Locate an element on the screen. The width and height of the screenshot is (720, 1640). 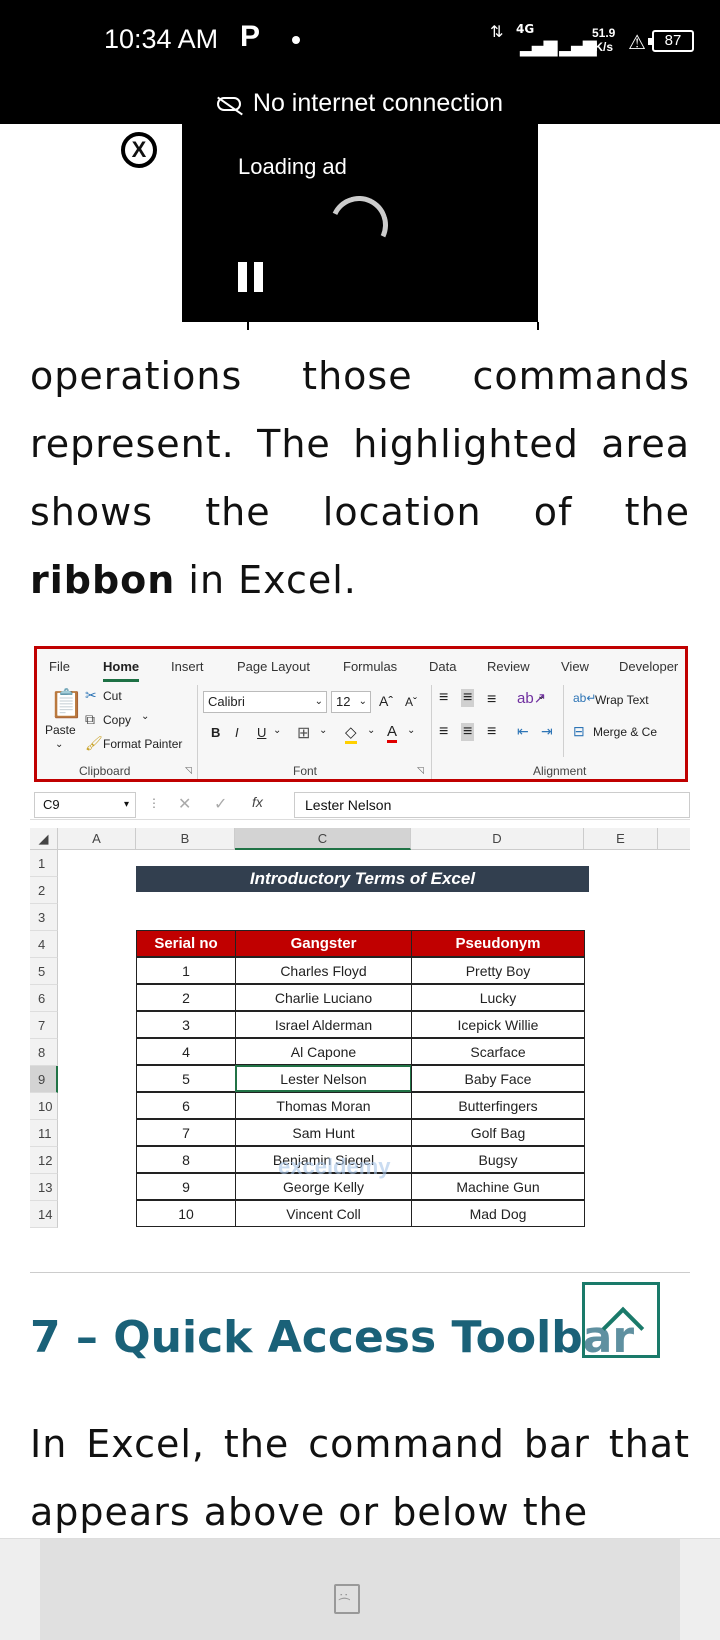
exceldemy-watermark: exceldemy is located at coordinates (334, 1166).